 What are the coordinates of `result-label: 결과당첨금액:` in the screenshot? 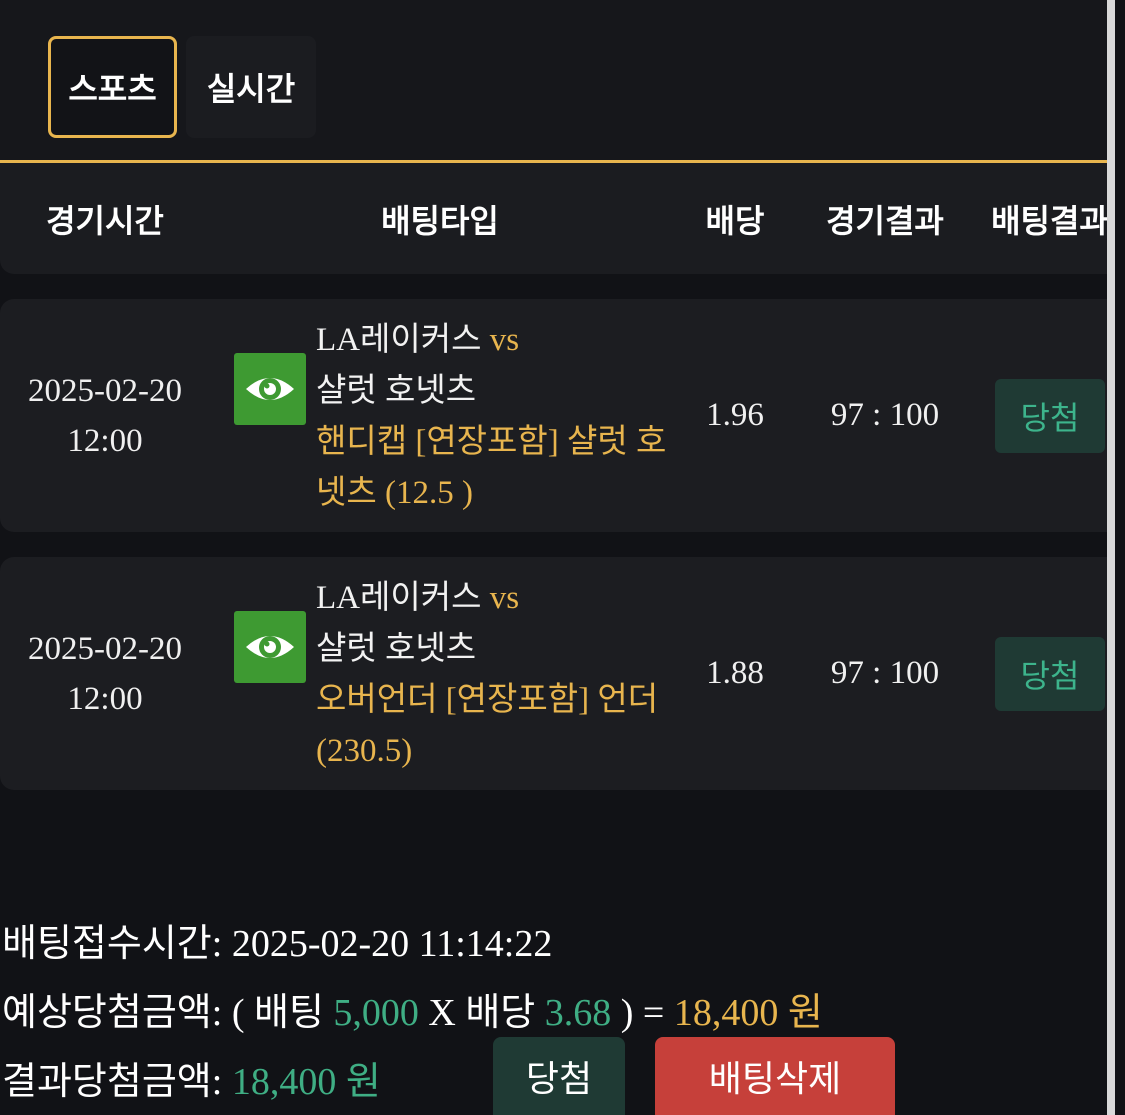 It's located at (112, 1082).